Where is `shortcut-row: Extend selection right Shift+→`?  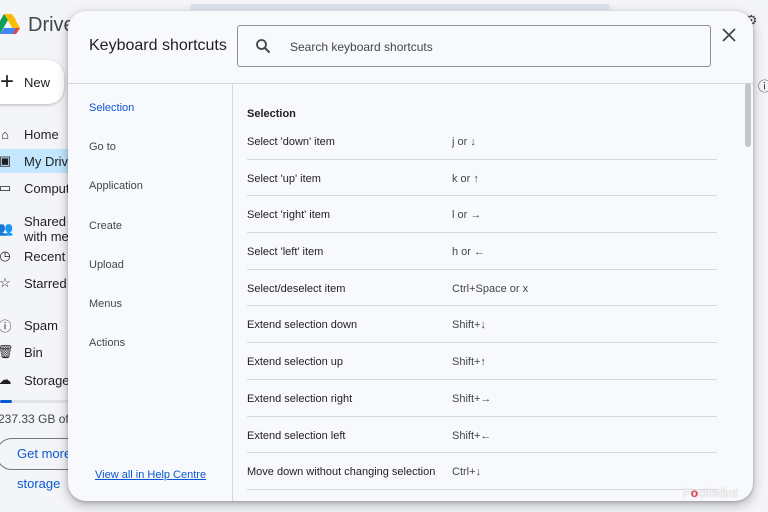 shortcut-row: Extend selection right Shift+→ is located at coordinates (482, 398).